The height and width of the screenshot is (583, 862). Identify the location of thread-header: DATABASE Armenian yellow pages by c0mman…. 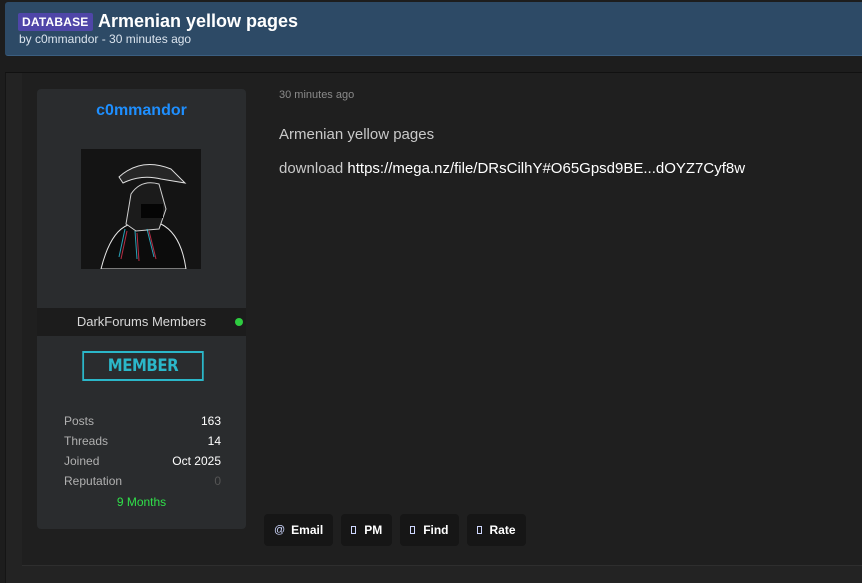
(433, 29).